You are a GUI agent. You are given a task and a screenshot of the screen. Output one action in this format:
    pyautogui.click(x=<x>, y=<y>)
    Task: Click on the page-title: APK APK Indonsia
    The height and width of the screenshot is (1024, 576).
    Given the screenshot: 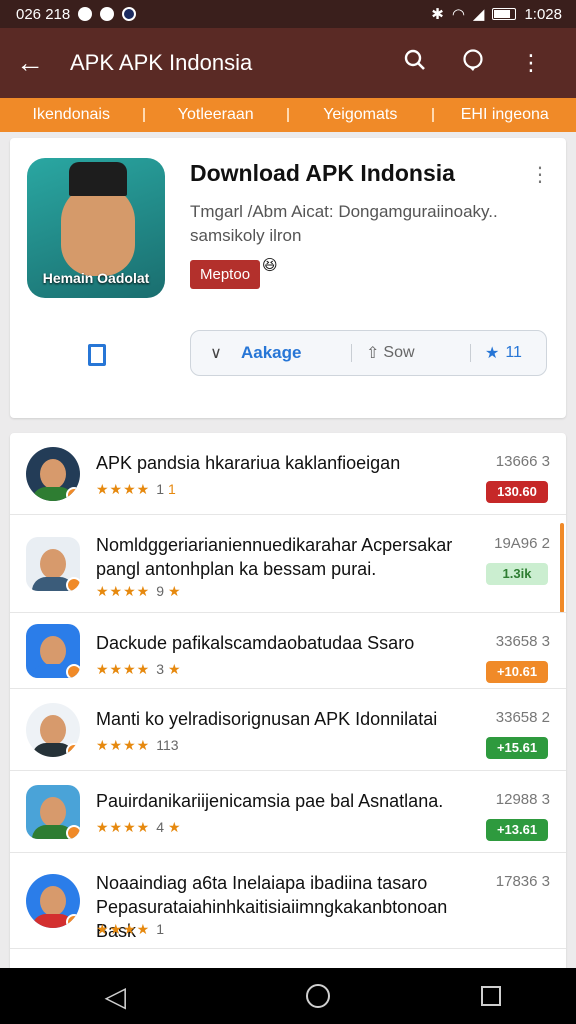 What is the action you would take?
    pyautogui.click(x=161, y=62)
    